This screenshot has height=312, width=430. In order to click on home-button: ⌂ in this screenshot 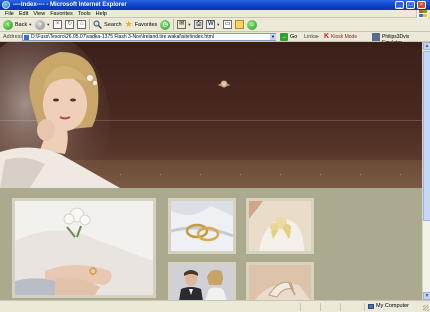, I will do `click(82, 25)`.